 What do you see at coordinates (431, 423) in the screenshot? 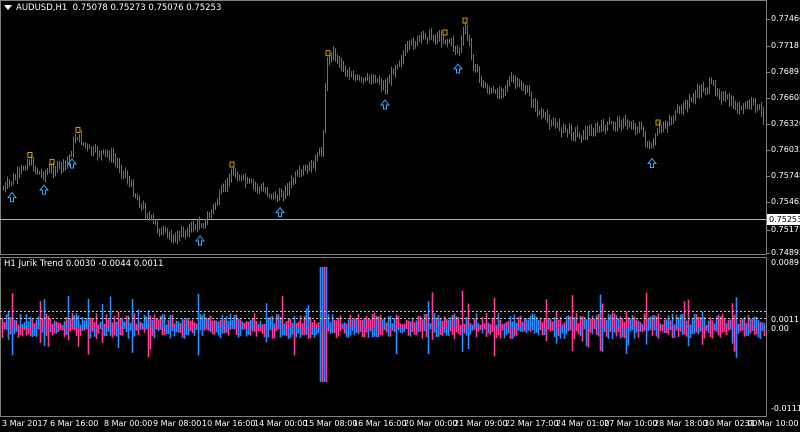
I see `time-label: 20 Mar 00:00` at bounding box center [431, 423].